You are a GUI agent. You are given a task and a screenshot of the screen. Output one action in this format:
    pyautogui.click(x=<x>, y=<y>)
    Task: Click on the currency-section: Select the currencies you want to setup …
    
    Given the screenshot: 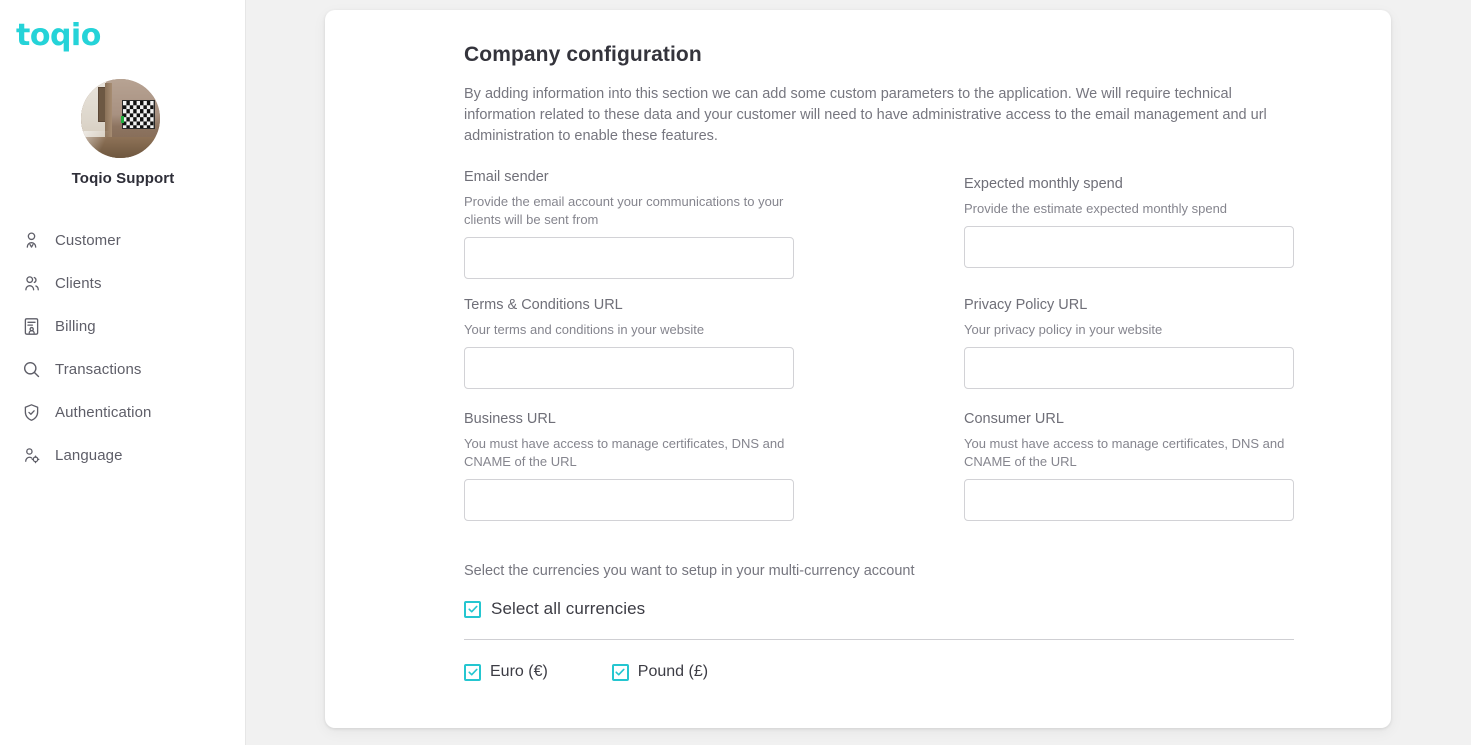 What is the action you would take?
    pyautogui.click(x=879, y=622)
    